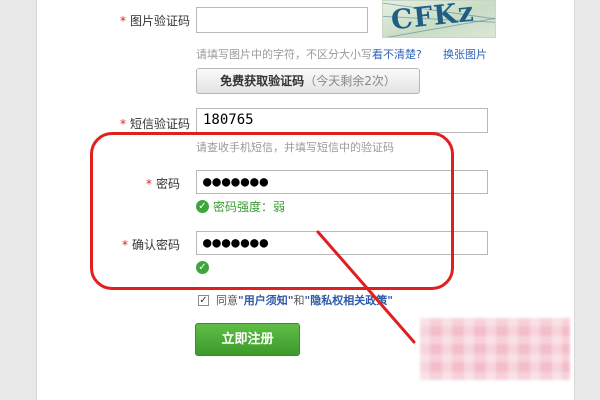 The height and width of the screenshot is (400, 600). What do you see at coordinates (167, 184) in the screenshot?
I see `password-label-text: 密码` at bounding box center [167, 184].